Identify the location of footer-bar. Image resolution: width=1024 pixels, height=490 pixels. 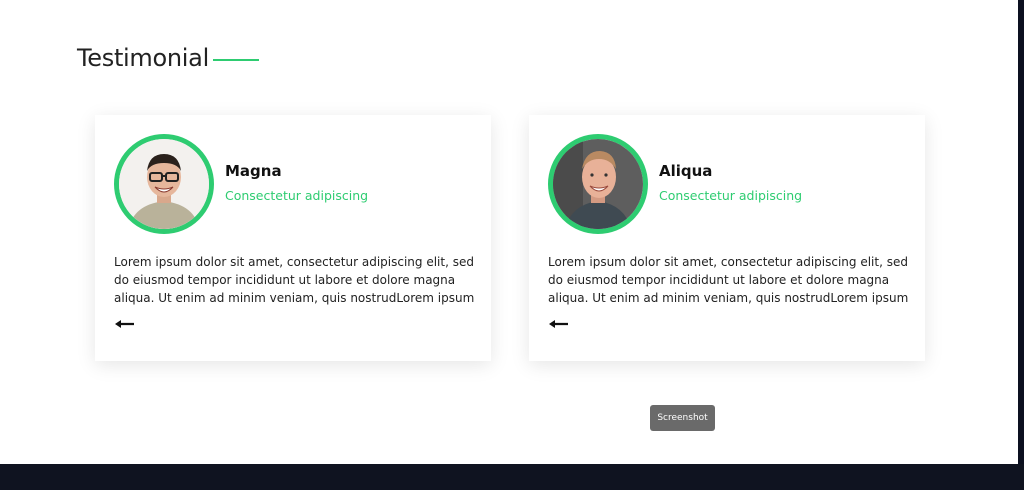
(512, 477).